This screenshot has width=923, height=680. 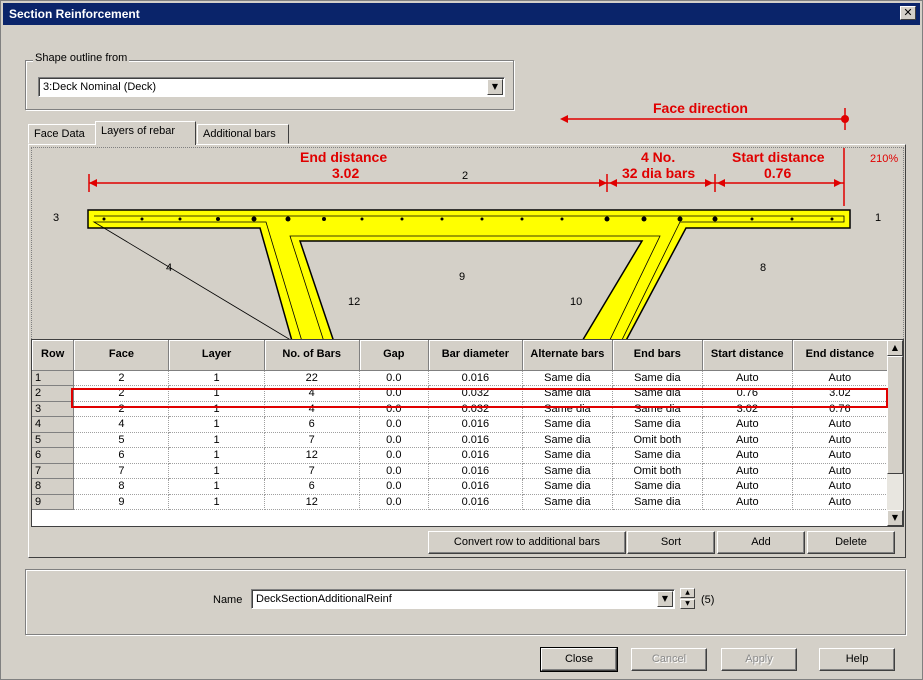 I want to click on column-header: Bar diameter, so click(x=475, y=355).